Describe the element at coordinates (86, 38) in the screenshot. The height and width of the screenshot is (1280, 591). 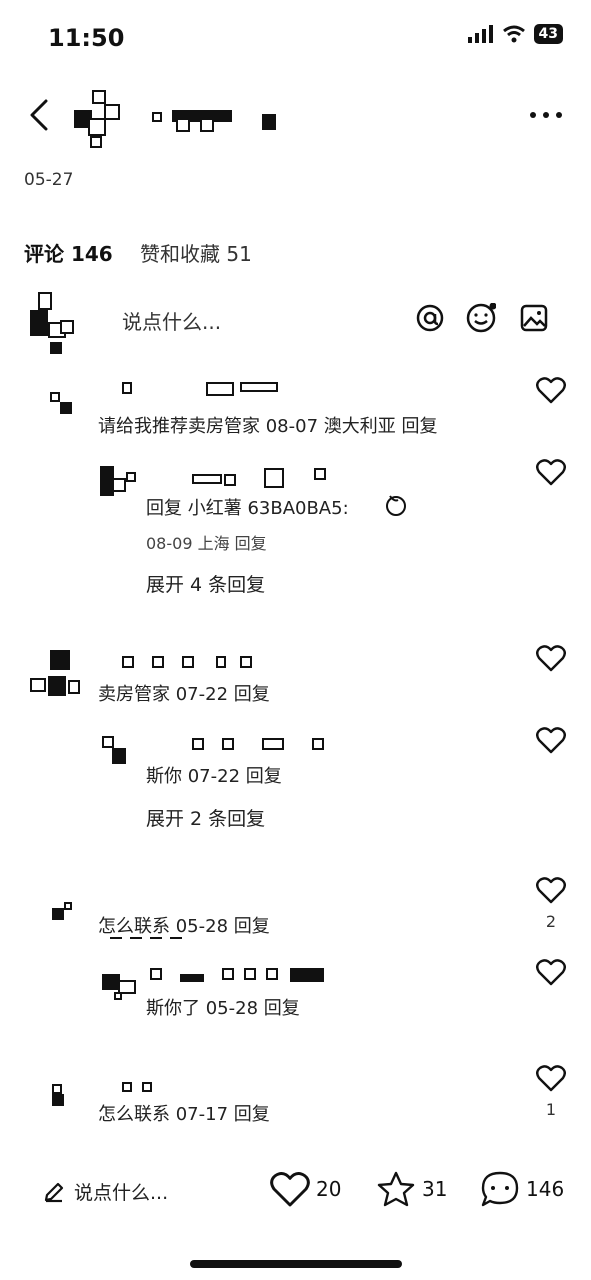
I see `status-time: 11:50` at that location.